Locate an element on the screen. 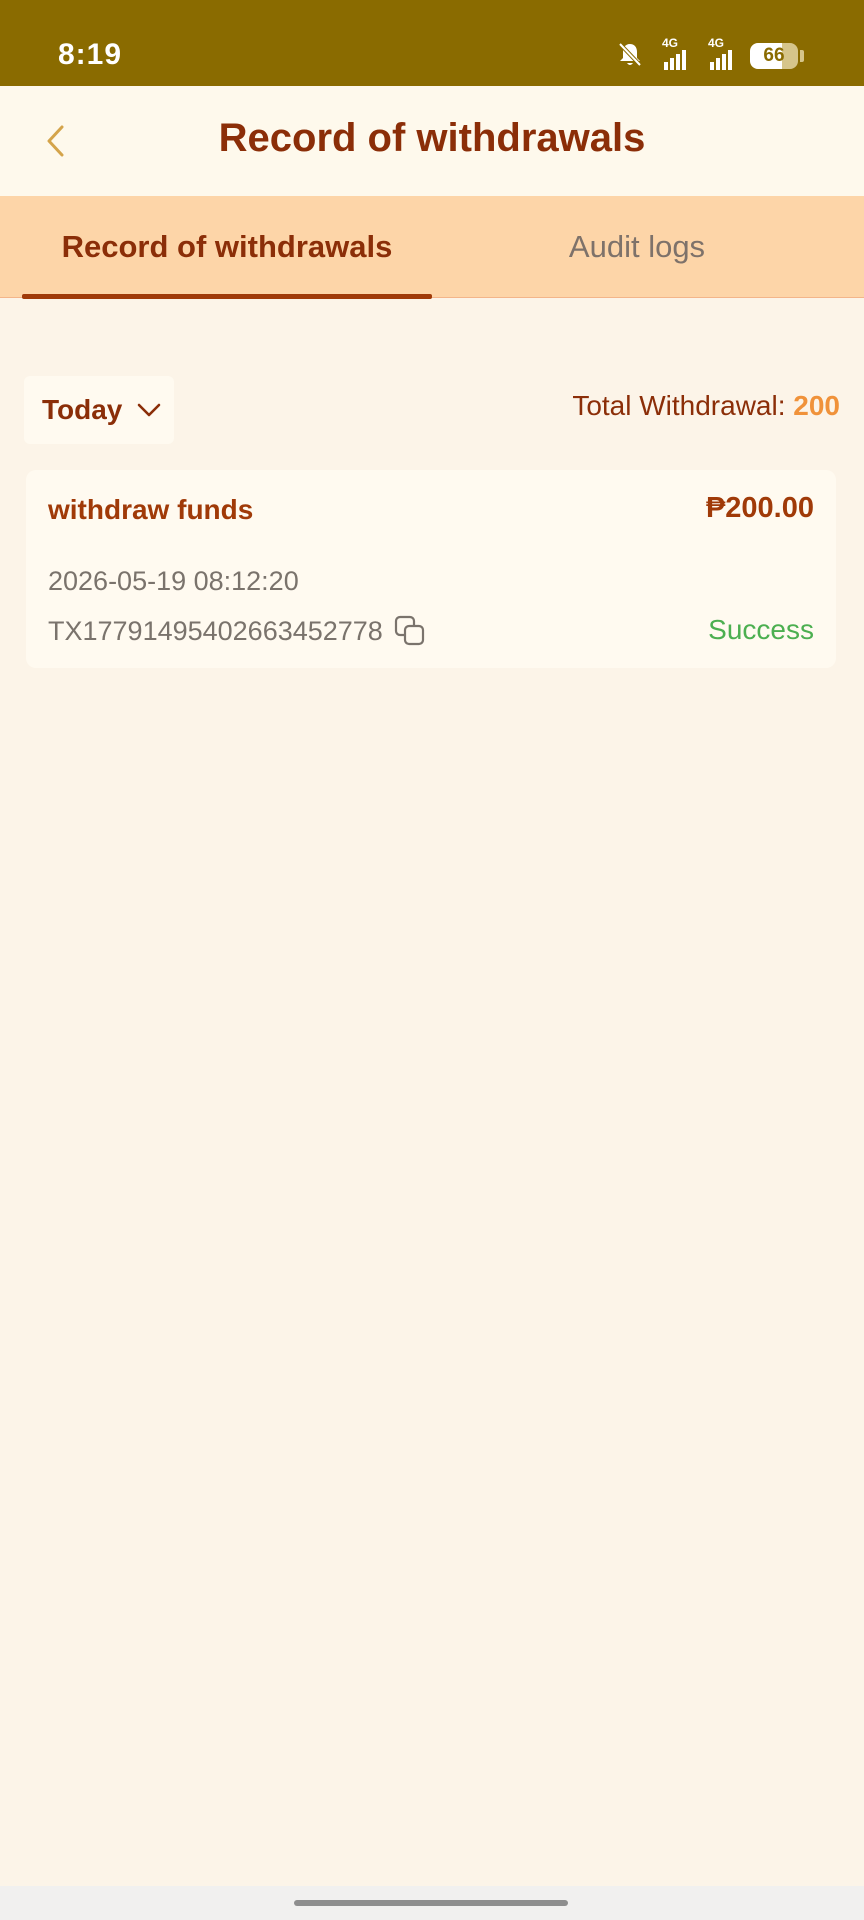 The height and width of the screenshot is (1920, 864). record-title: withdraw funds is located at coordinates (151, 509).